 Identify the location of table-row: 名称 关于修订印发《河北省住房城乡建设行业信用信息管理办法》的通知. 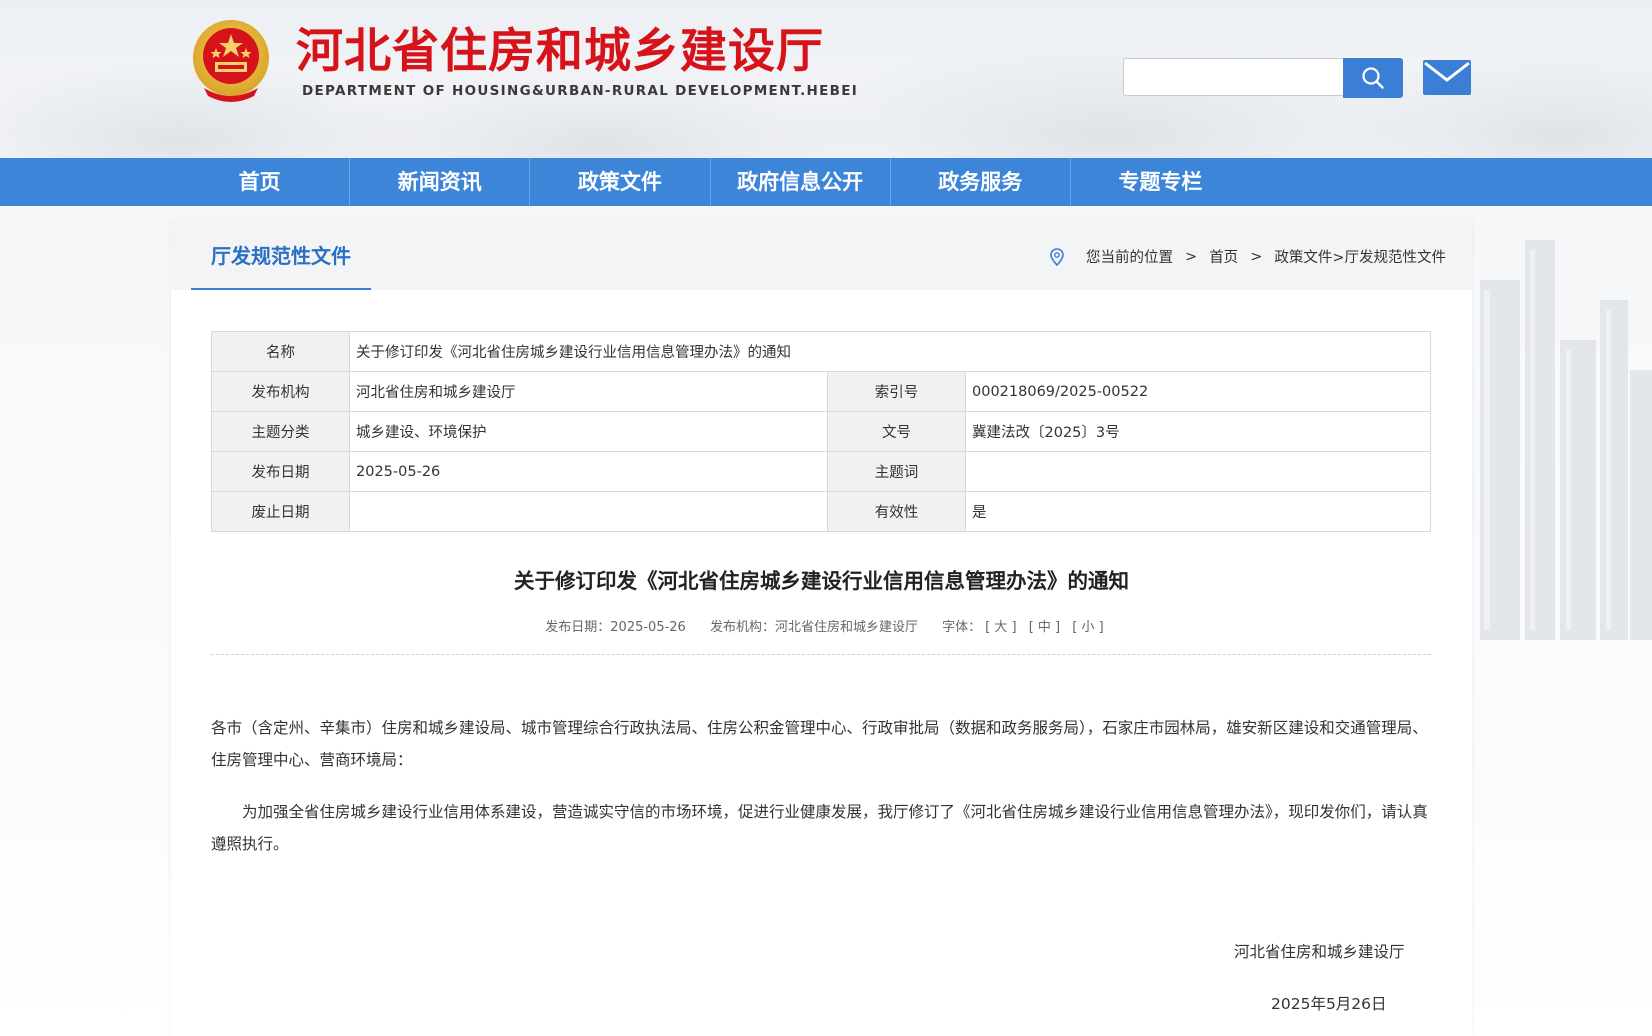
(821, 351).